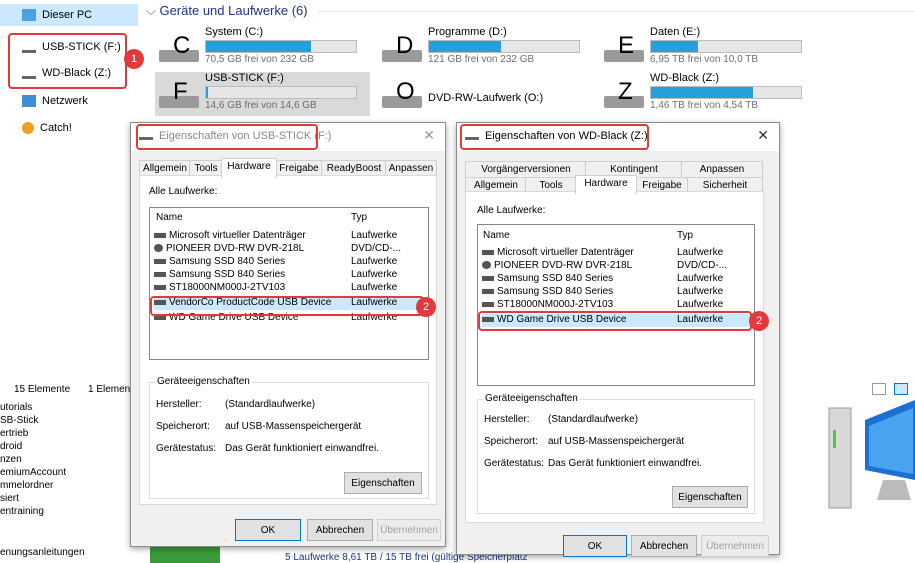 The height and width of the screenshot is (563, 915). I want to click on item-count: 15 Elemente, so click(42, 389).